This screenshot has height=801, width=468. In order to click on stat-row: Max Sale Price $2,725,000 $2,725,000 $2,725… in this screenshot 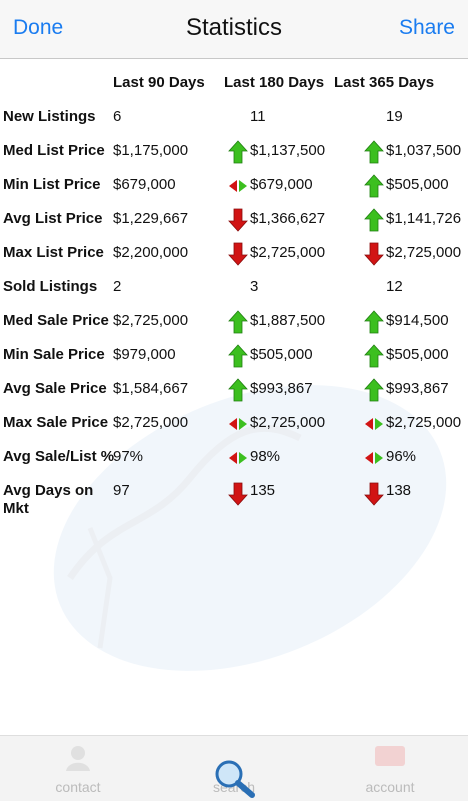, I will do `click(234, 431)`.